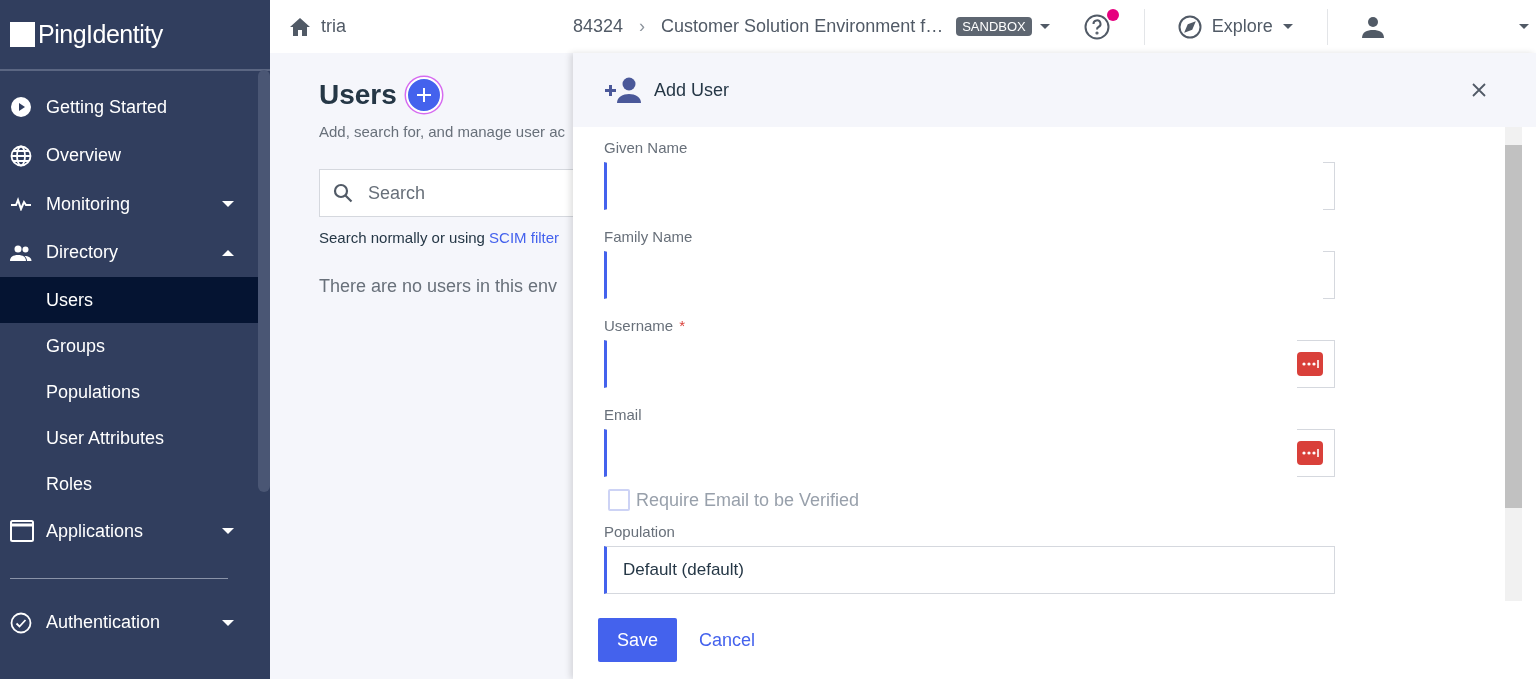  I want to click on compass-icon, so click(1189, 26).